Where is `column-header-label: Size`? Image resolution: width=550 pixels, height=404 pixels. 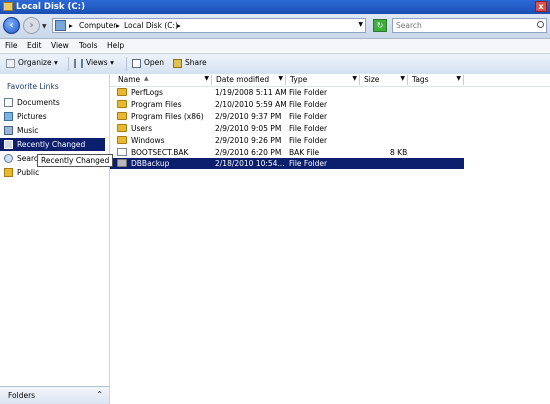
column-header-label: Size is located at coordinates (372, 79).